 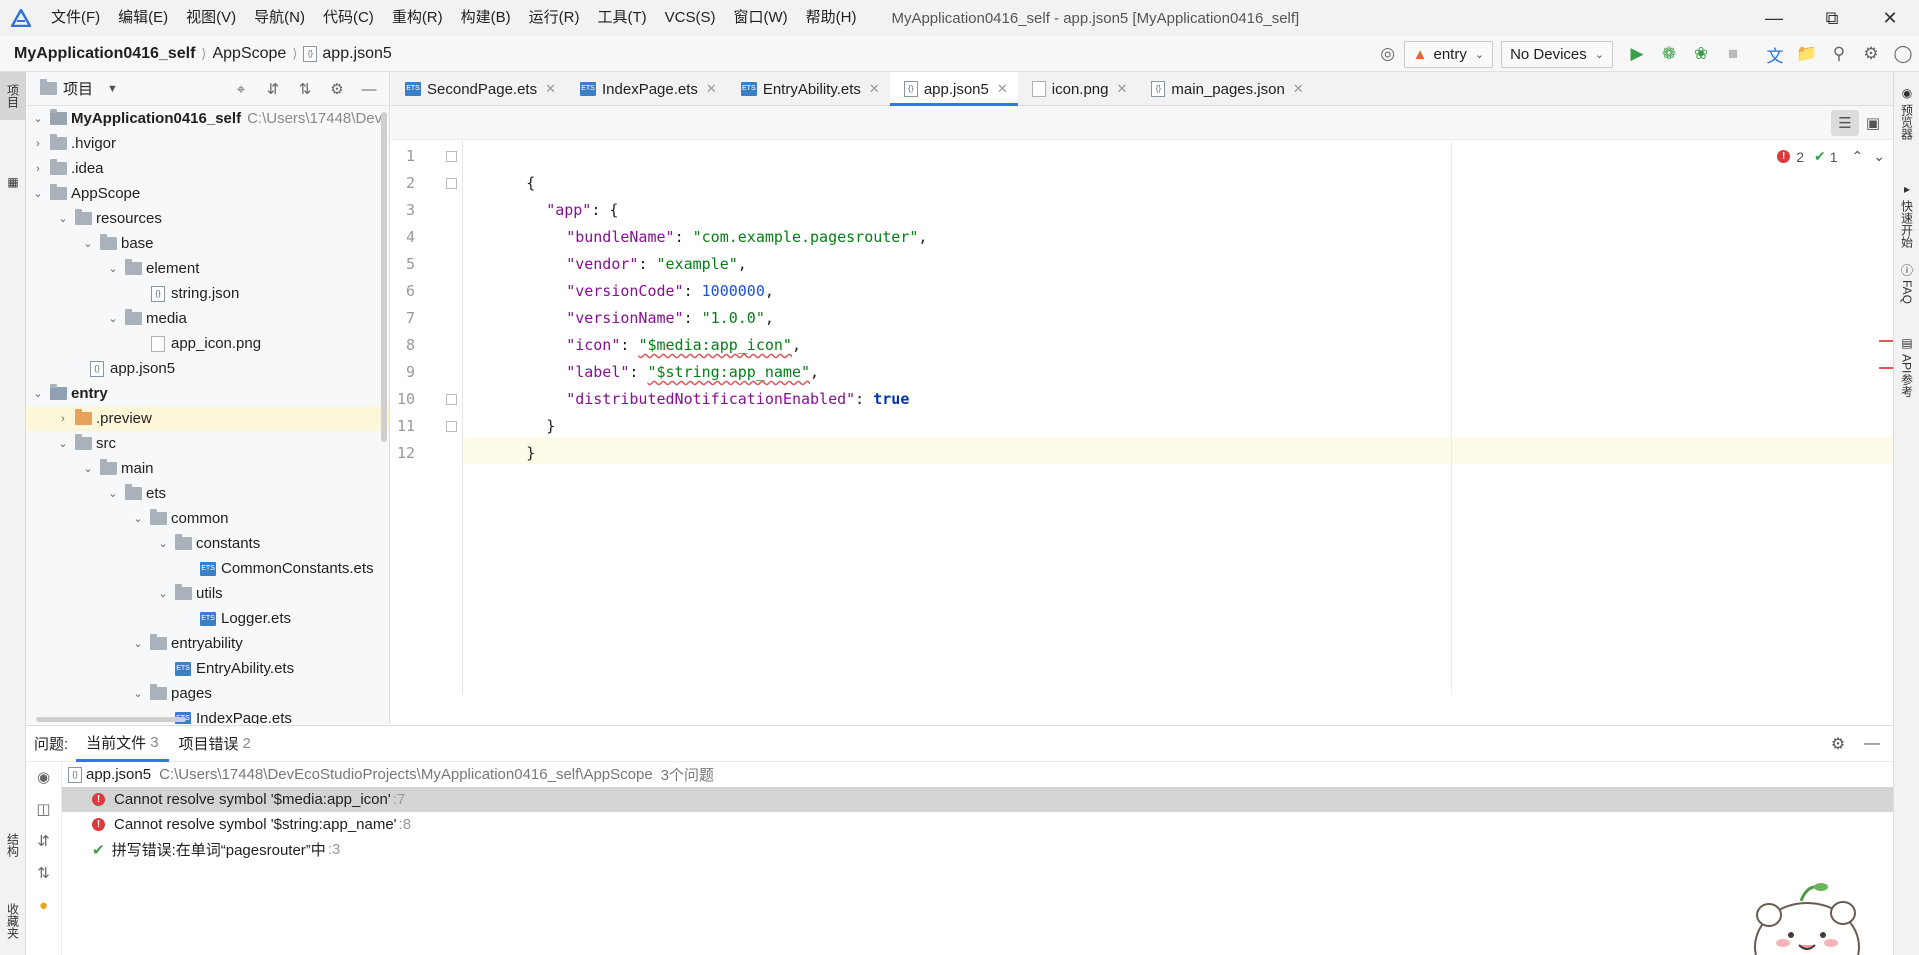 What do you see at coordinates (831, 18) in the screenshot?
I see `menu-help: 帮助(H)` at bounding box center [831, 18].